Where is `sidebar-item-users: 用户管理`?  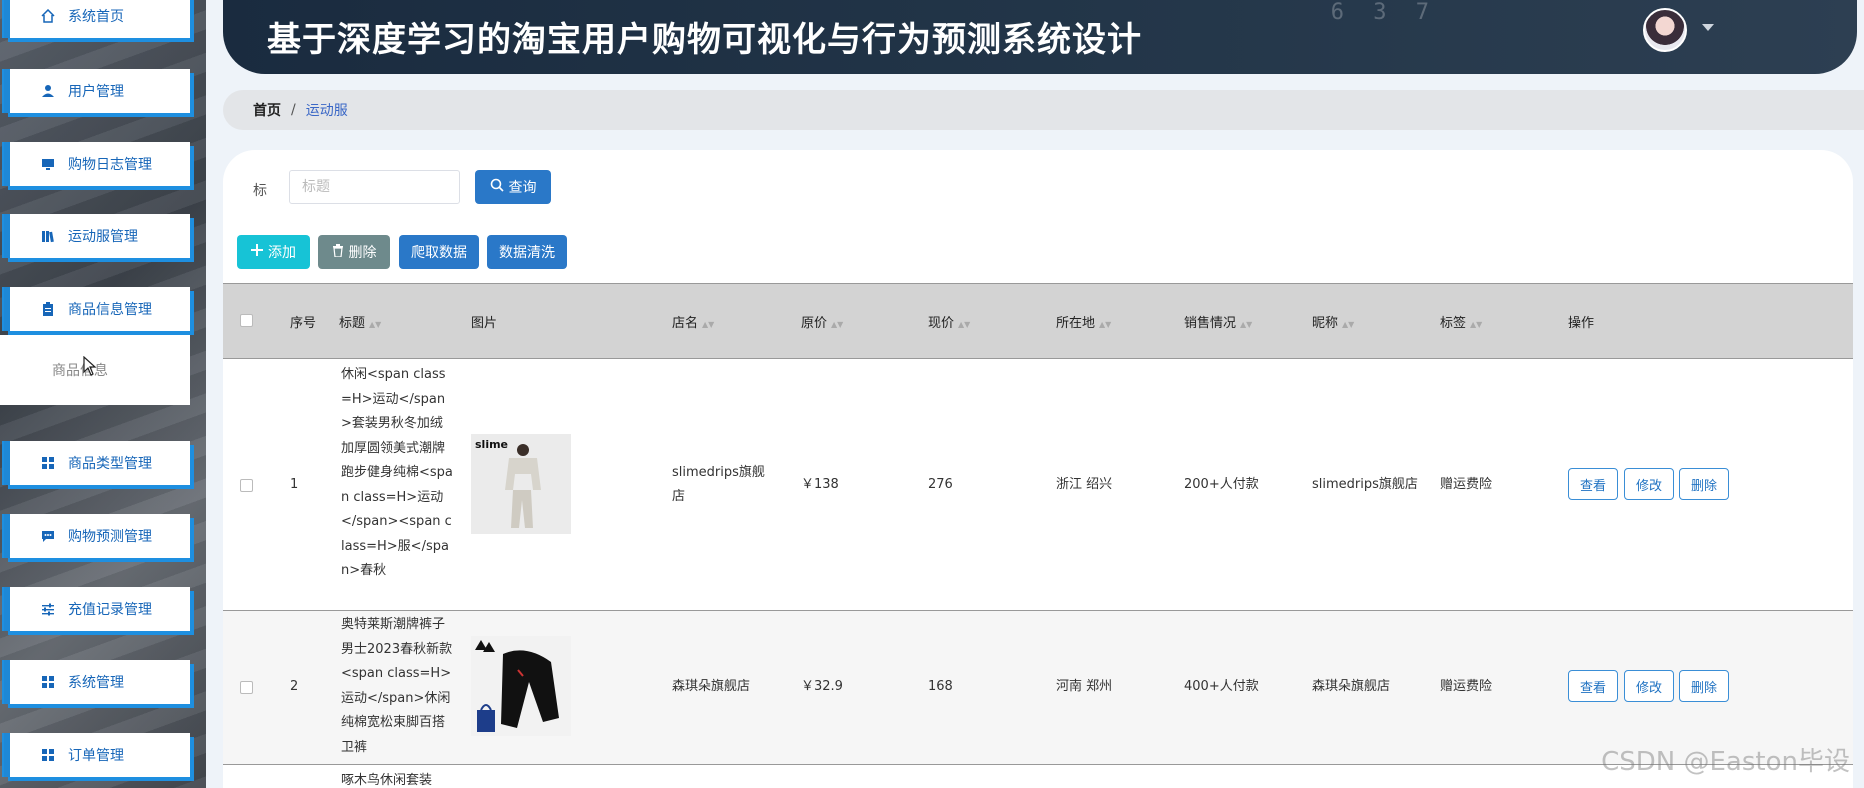
sidebar-item-users: 用户管理 is located at coordinates (97, 91).